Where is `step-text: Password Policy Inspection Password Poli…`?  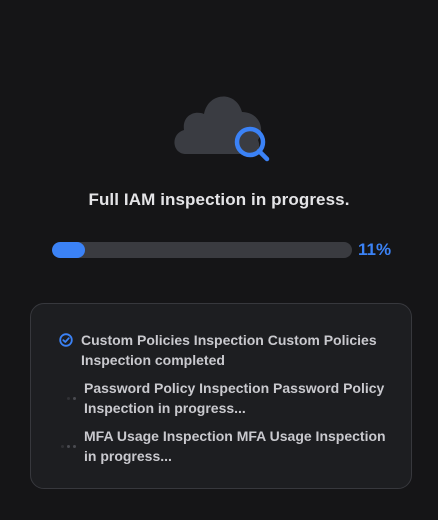 step-text: Password Policy Inspection Password Poli… is located at coordinates (234, 398).